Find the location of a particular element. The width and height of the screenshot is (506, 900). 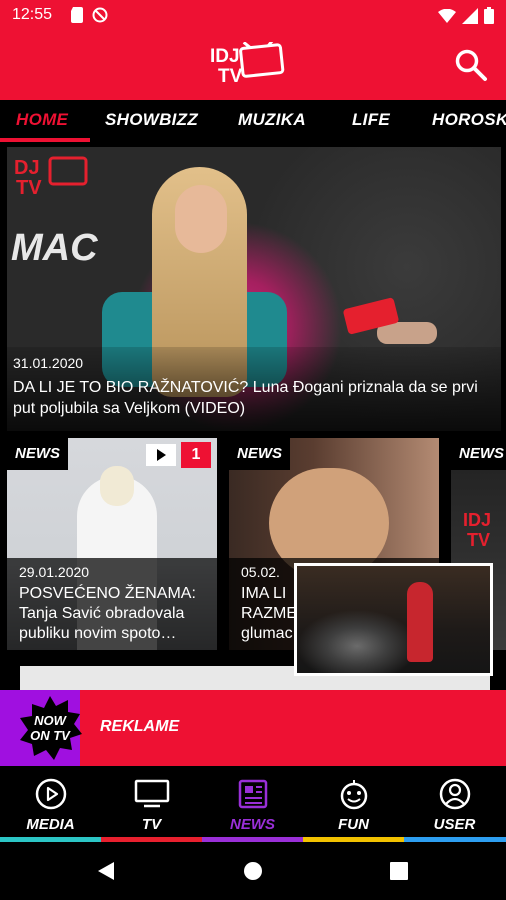

card-date: 29.01.2020 is located at coordinates (54, 572).